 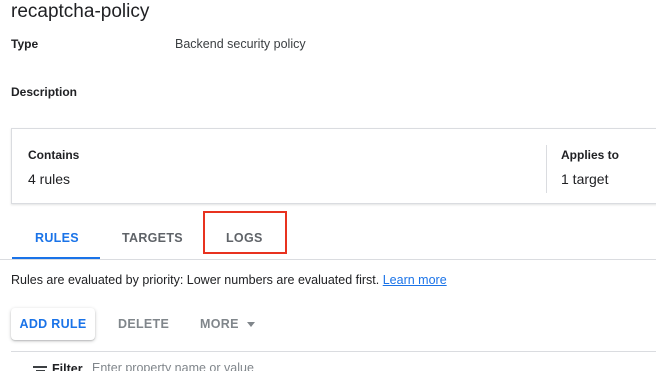 I want to click on filter-input, so click(x=242, y=364).